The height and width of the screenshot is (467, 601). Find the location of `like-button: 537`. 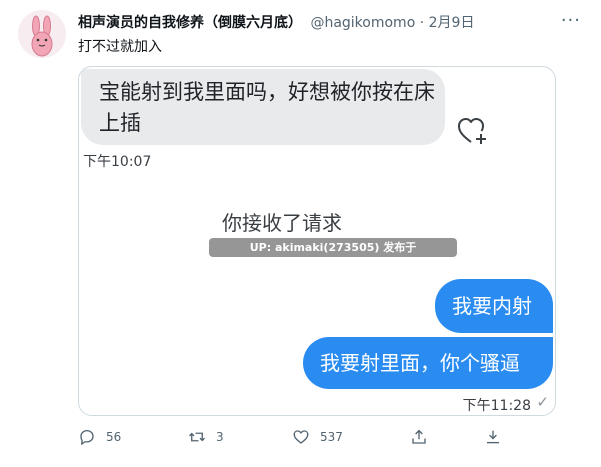

like-button: 537 is located at coordinates (317, 437).